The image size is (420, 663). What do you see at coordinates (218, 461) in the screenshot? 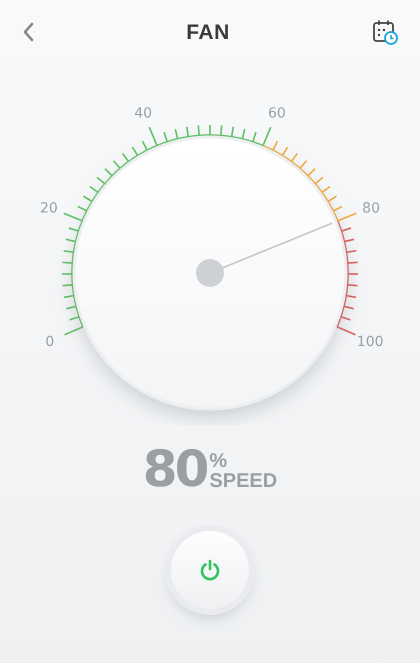
I see `speed-unit: %` at bounding box center [218, 461].